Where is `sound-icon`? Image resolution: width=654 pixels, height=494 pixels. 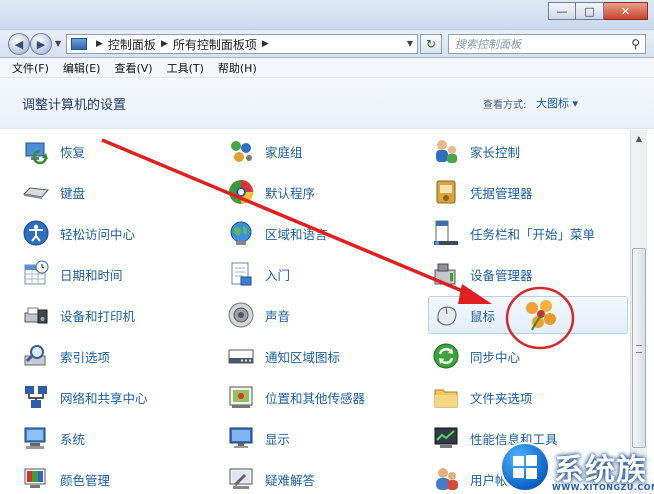
sound-icon is located at coordinates (241, 315).